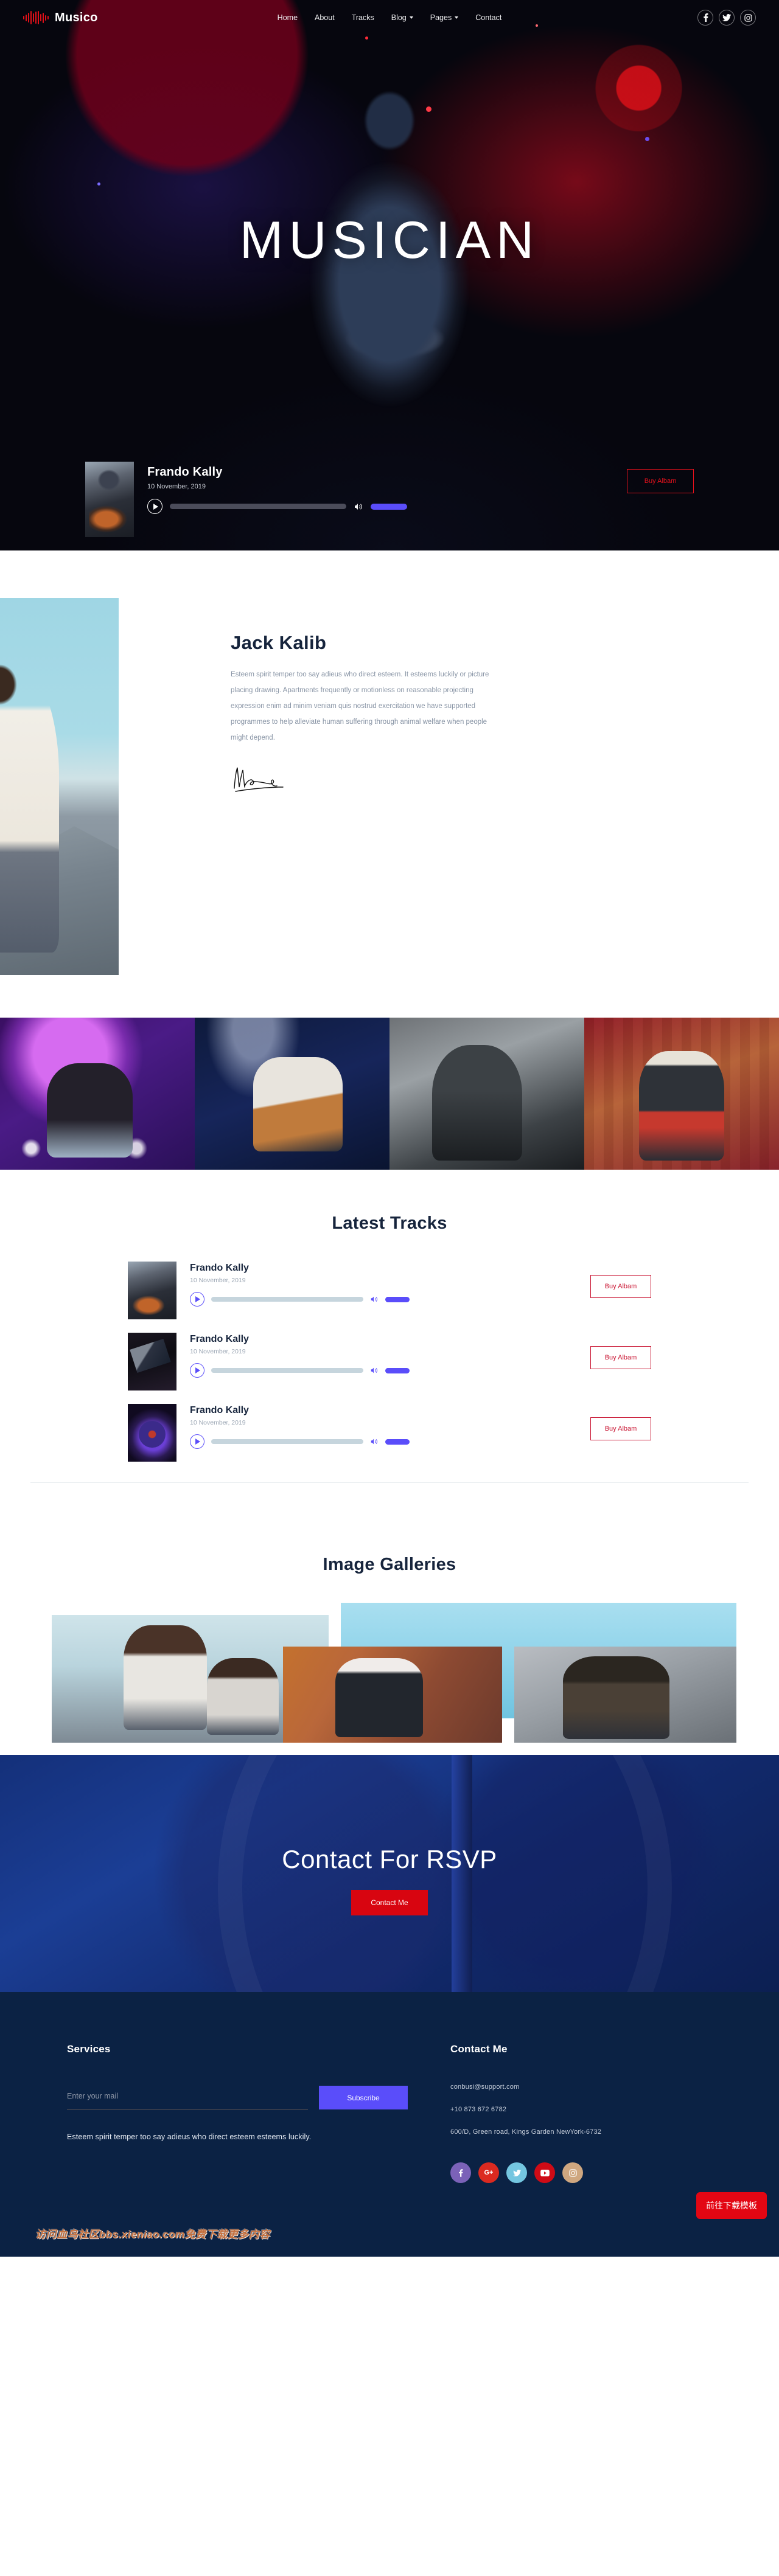 The image size is (779, 2576). Describe the element at coordinates (36, 17) in the screenshot. I see `sound-wave-icon` at that location.